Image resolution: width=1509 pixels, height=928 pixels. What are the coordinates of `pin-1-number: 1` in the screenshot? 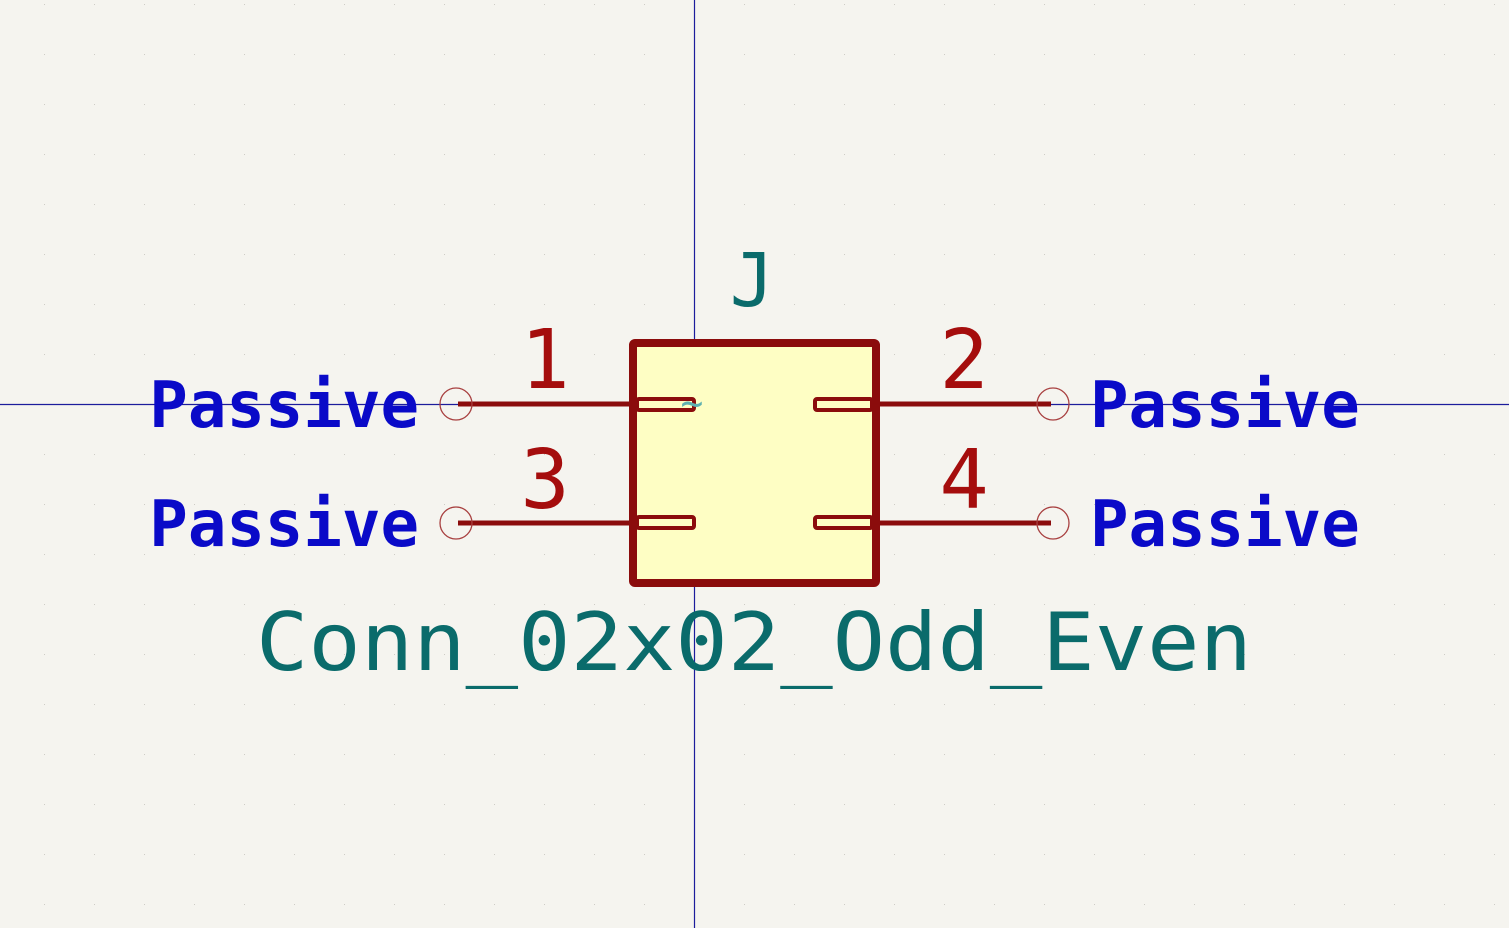 It's located at (544, 360).